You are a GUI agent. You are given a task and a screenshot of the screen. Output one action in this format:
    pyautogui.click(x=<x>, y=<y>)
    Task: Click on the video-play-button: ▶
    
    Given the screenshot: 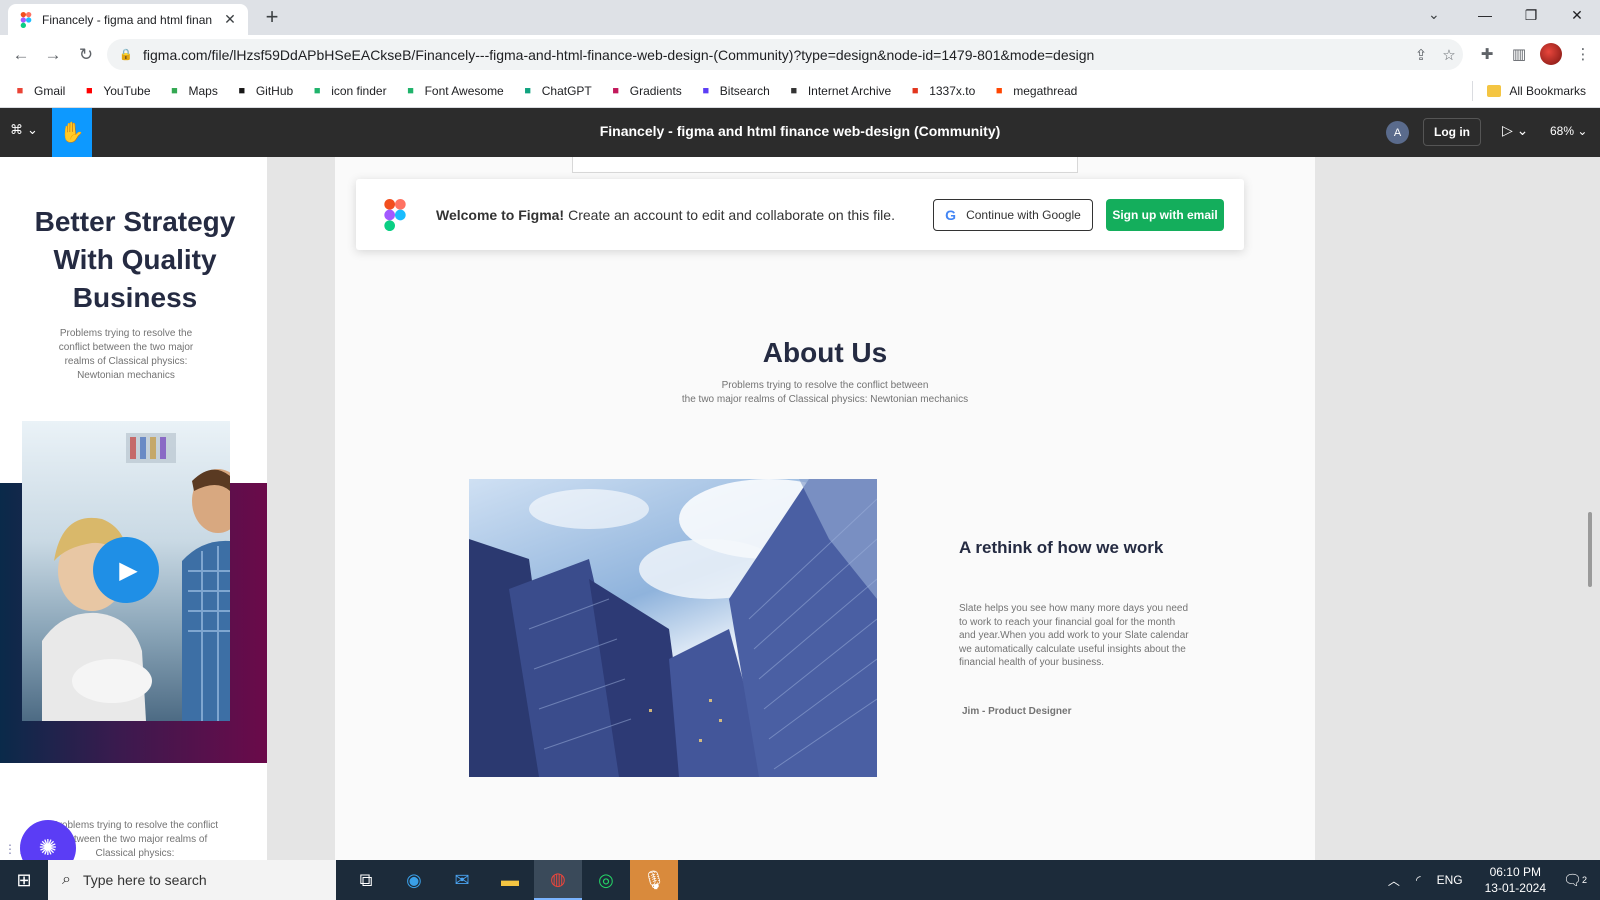 What is the action you would take?
    pyautogui.click(x=126, y=570)
    